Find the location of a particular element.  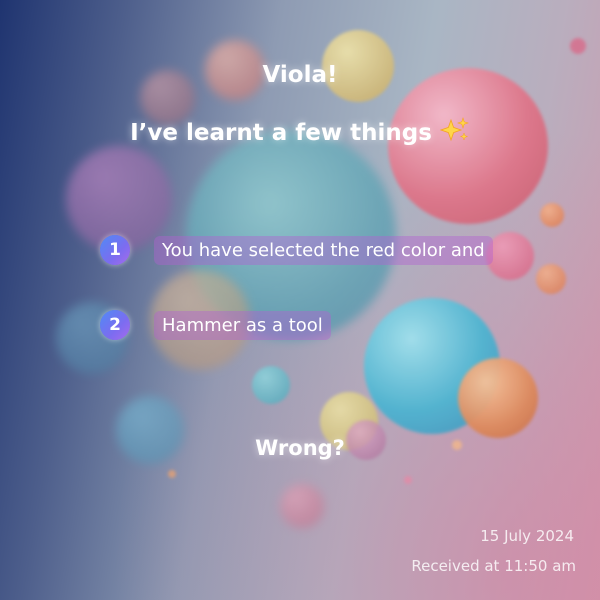

question-text: Wrong? is located at coordinates (300, 448).